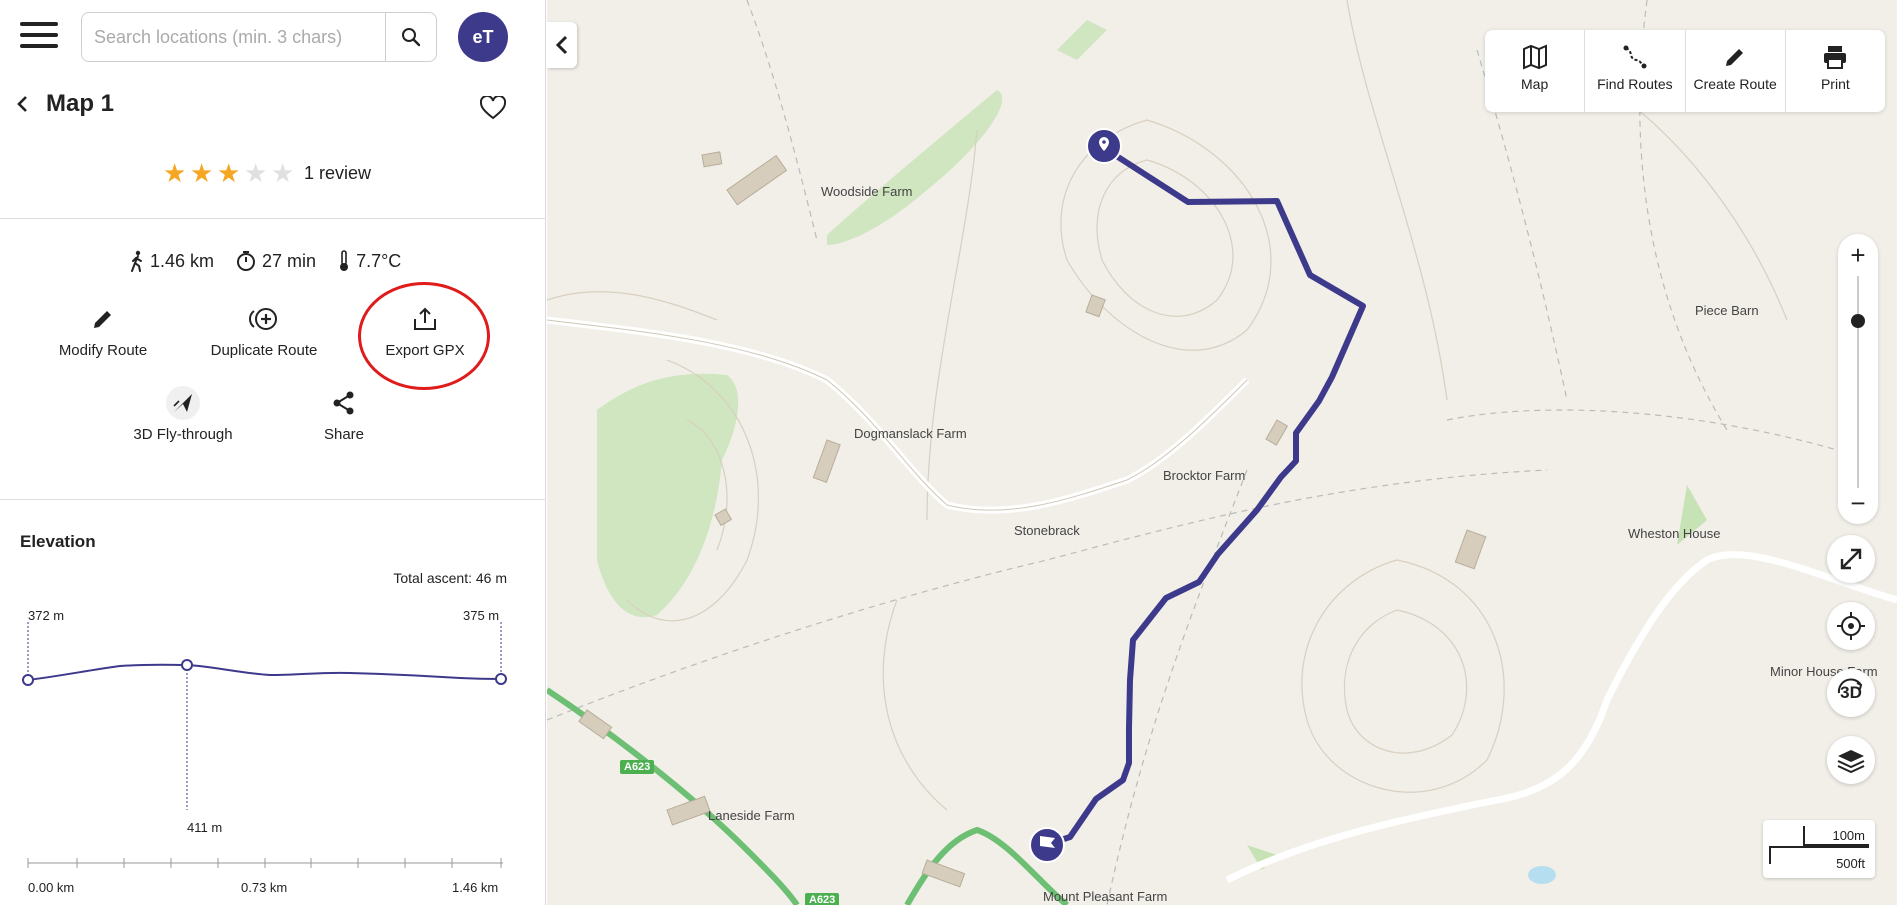 This screenshot has width=1897, height=905. Describe the element at coordinates (1858, 382) in the screenshot. I see `zoom-slider-track` at that location.